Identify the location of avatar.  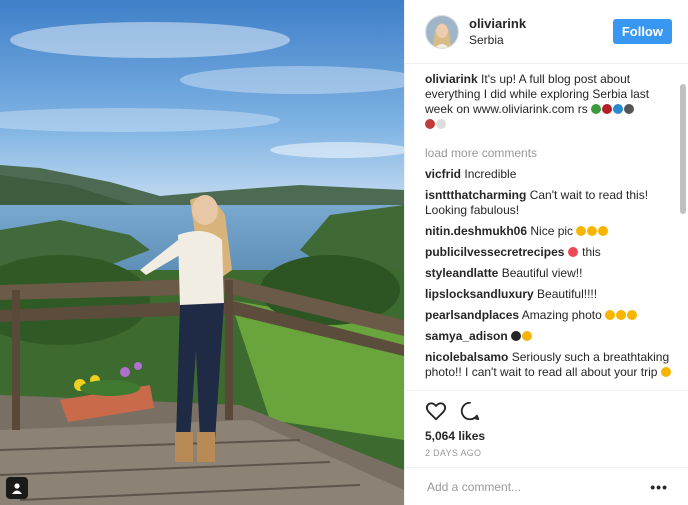
(442, 31).